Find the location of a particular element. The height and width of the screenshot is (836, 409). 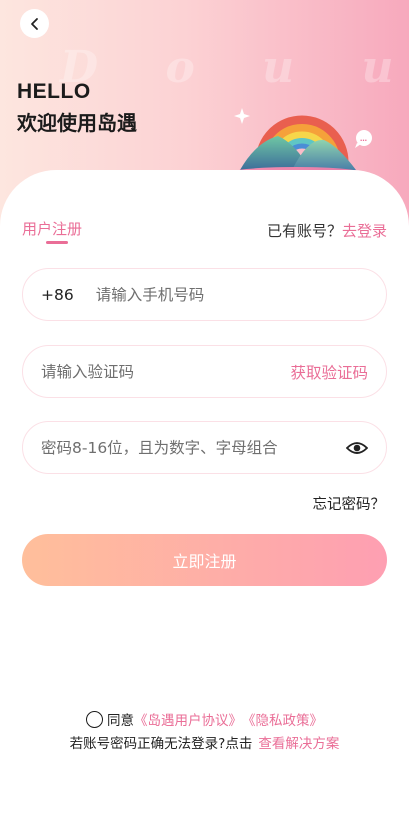

code-field: 获取验证码 is located at coordinates (204, 371).